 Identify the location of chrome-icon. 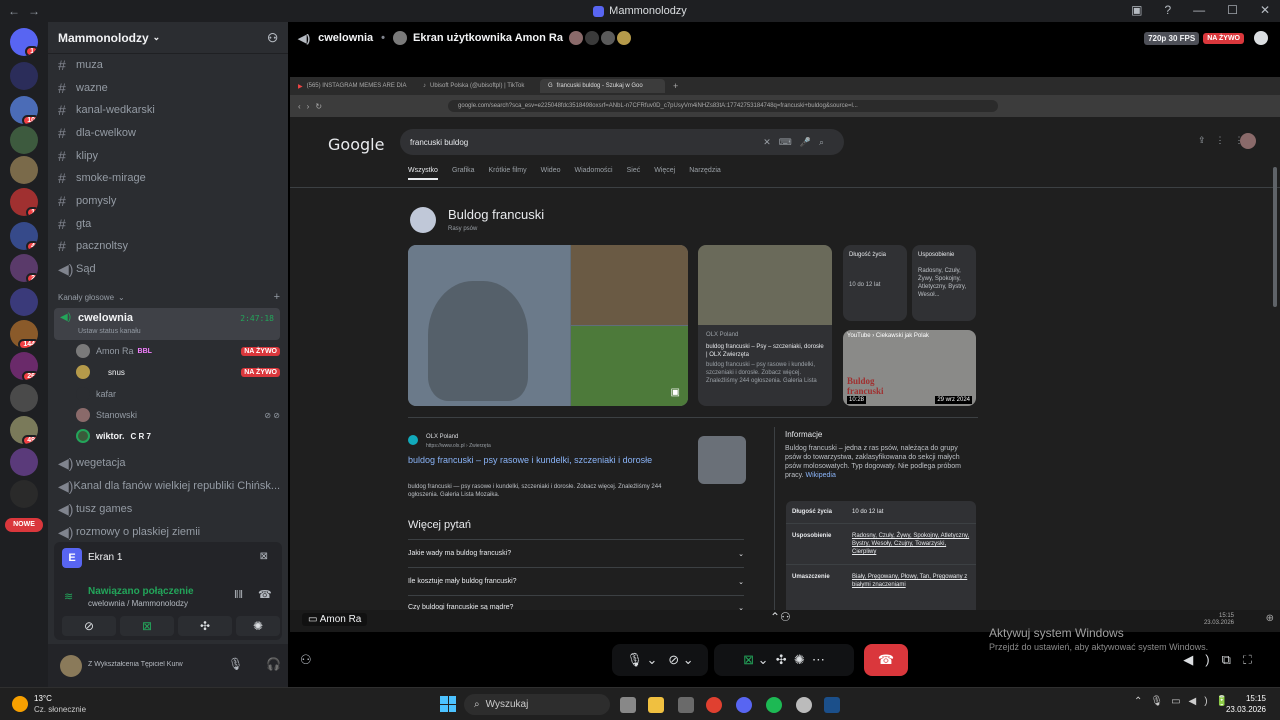
(714, 705).